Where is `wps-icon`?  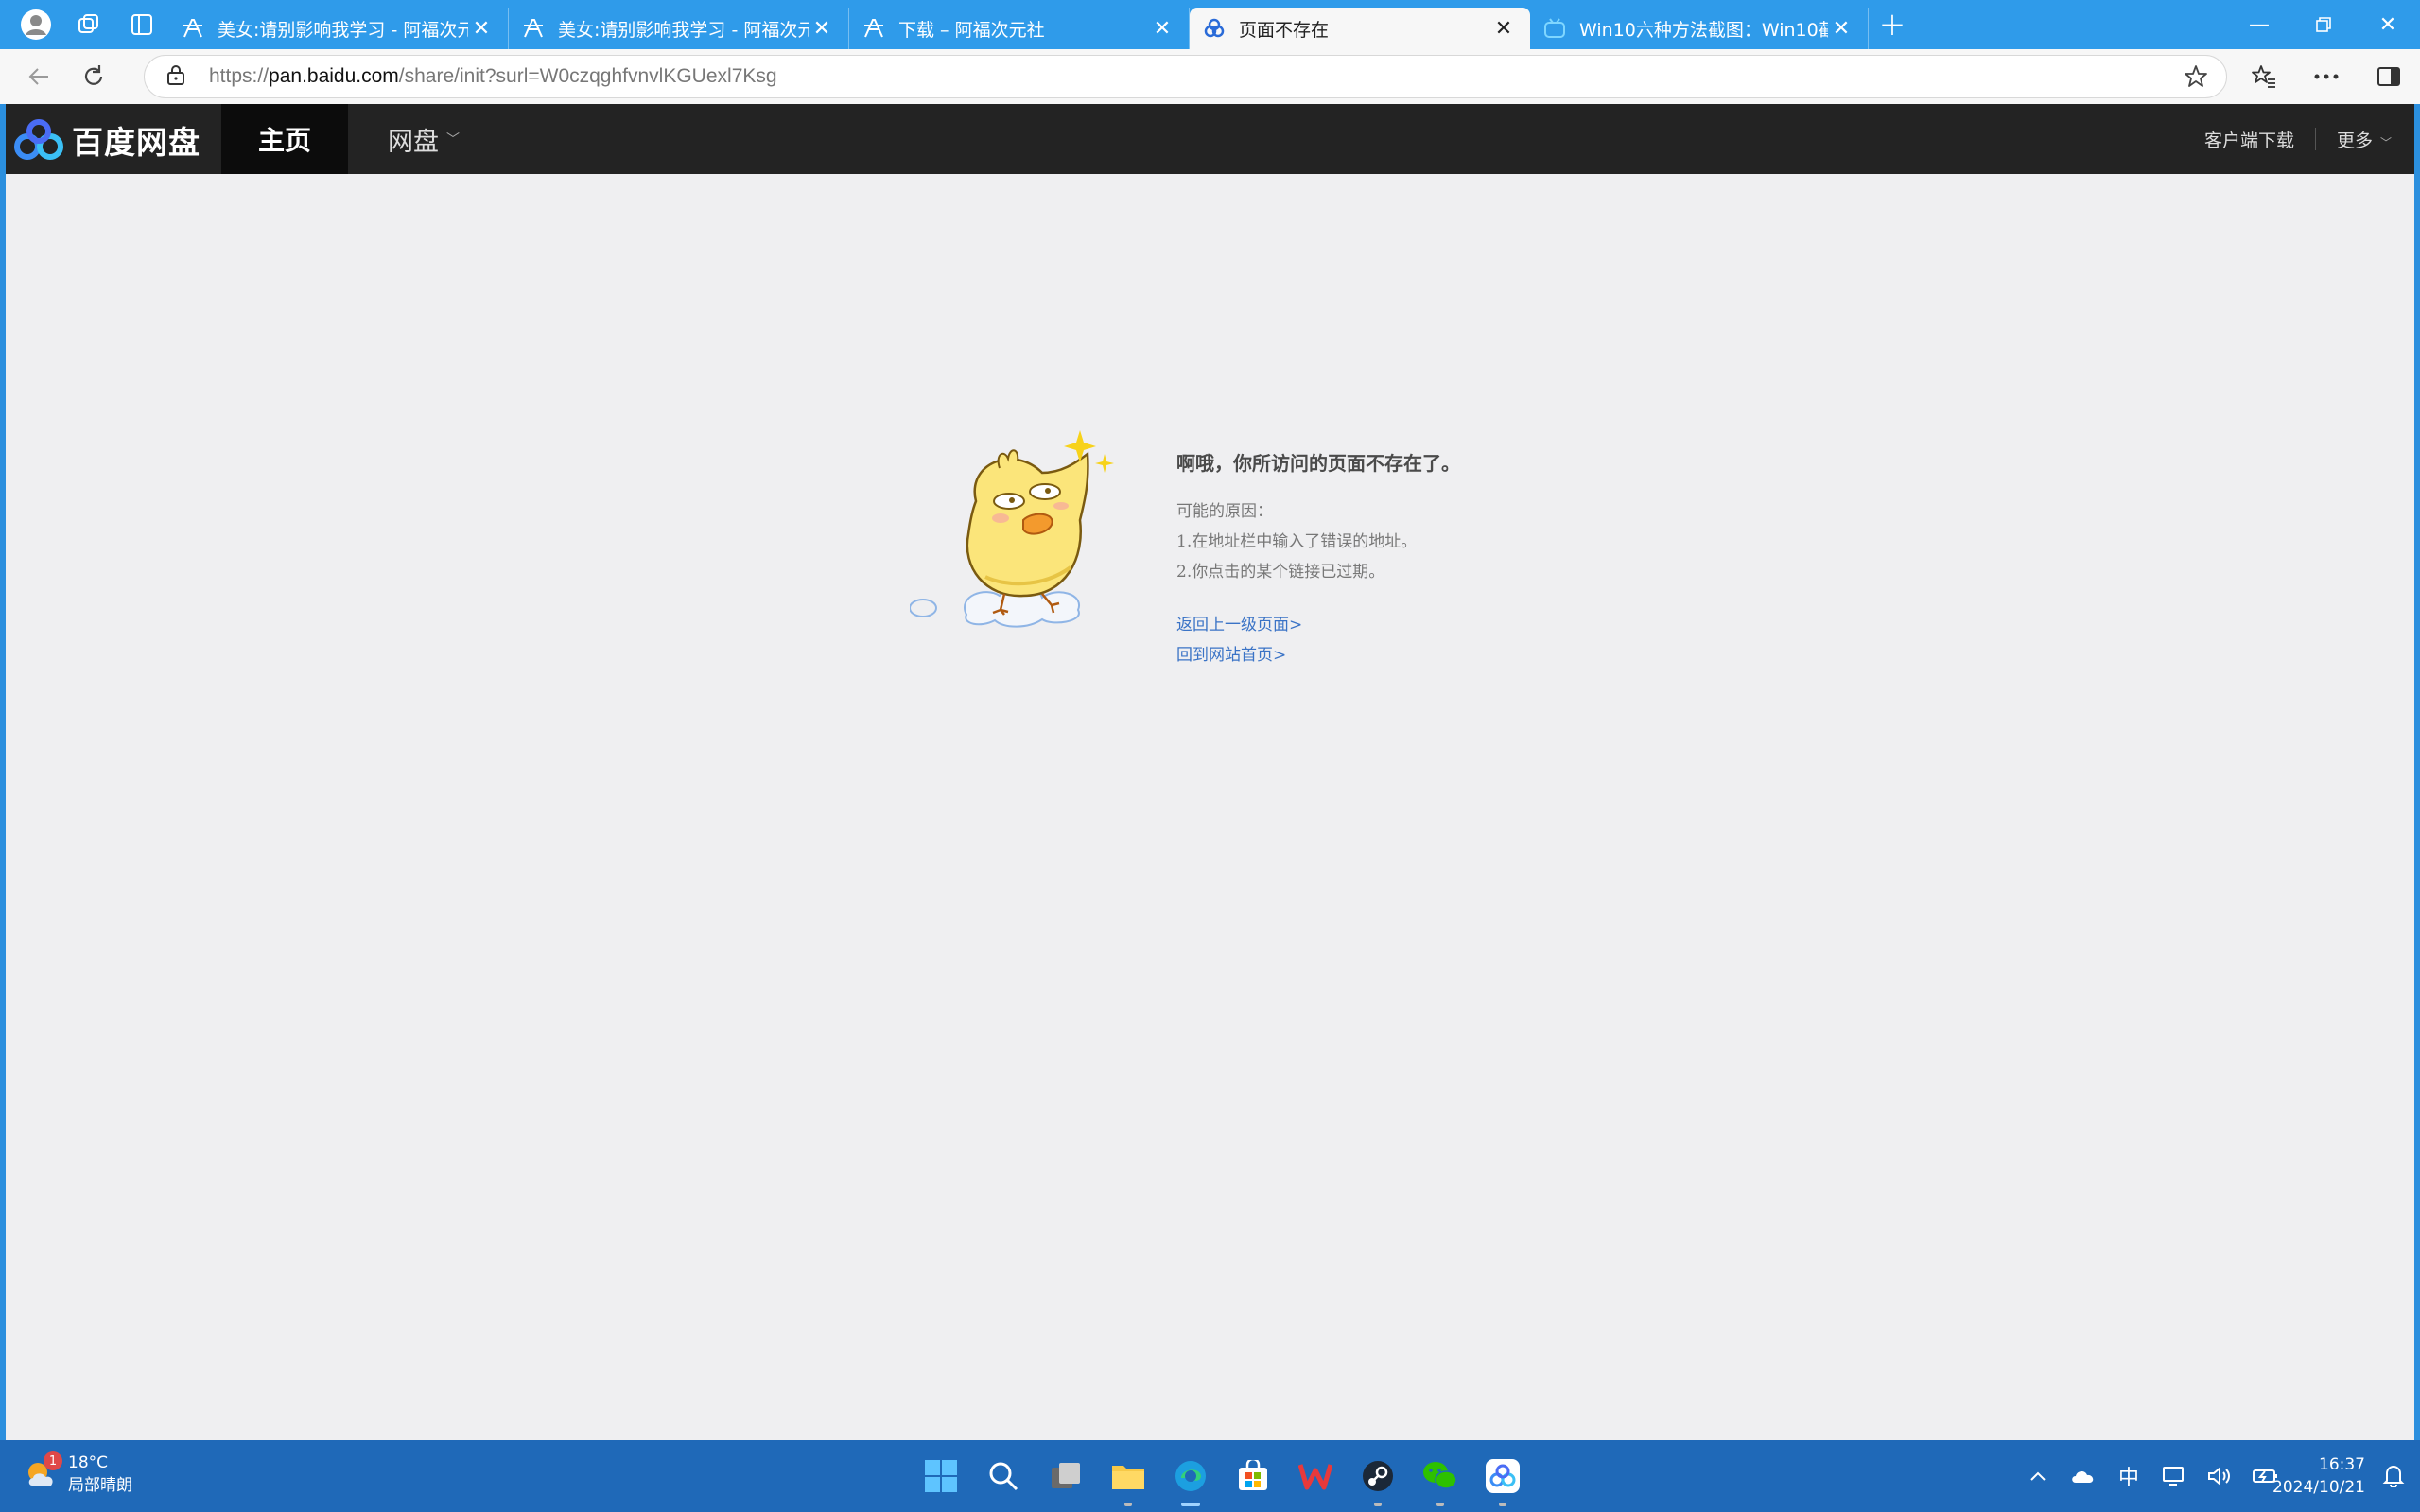
wps-icon is located at coordinates (1315, 1477).